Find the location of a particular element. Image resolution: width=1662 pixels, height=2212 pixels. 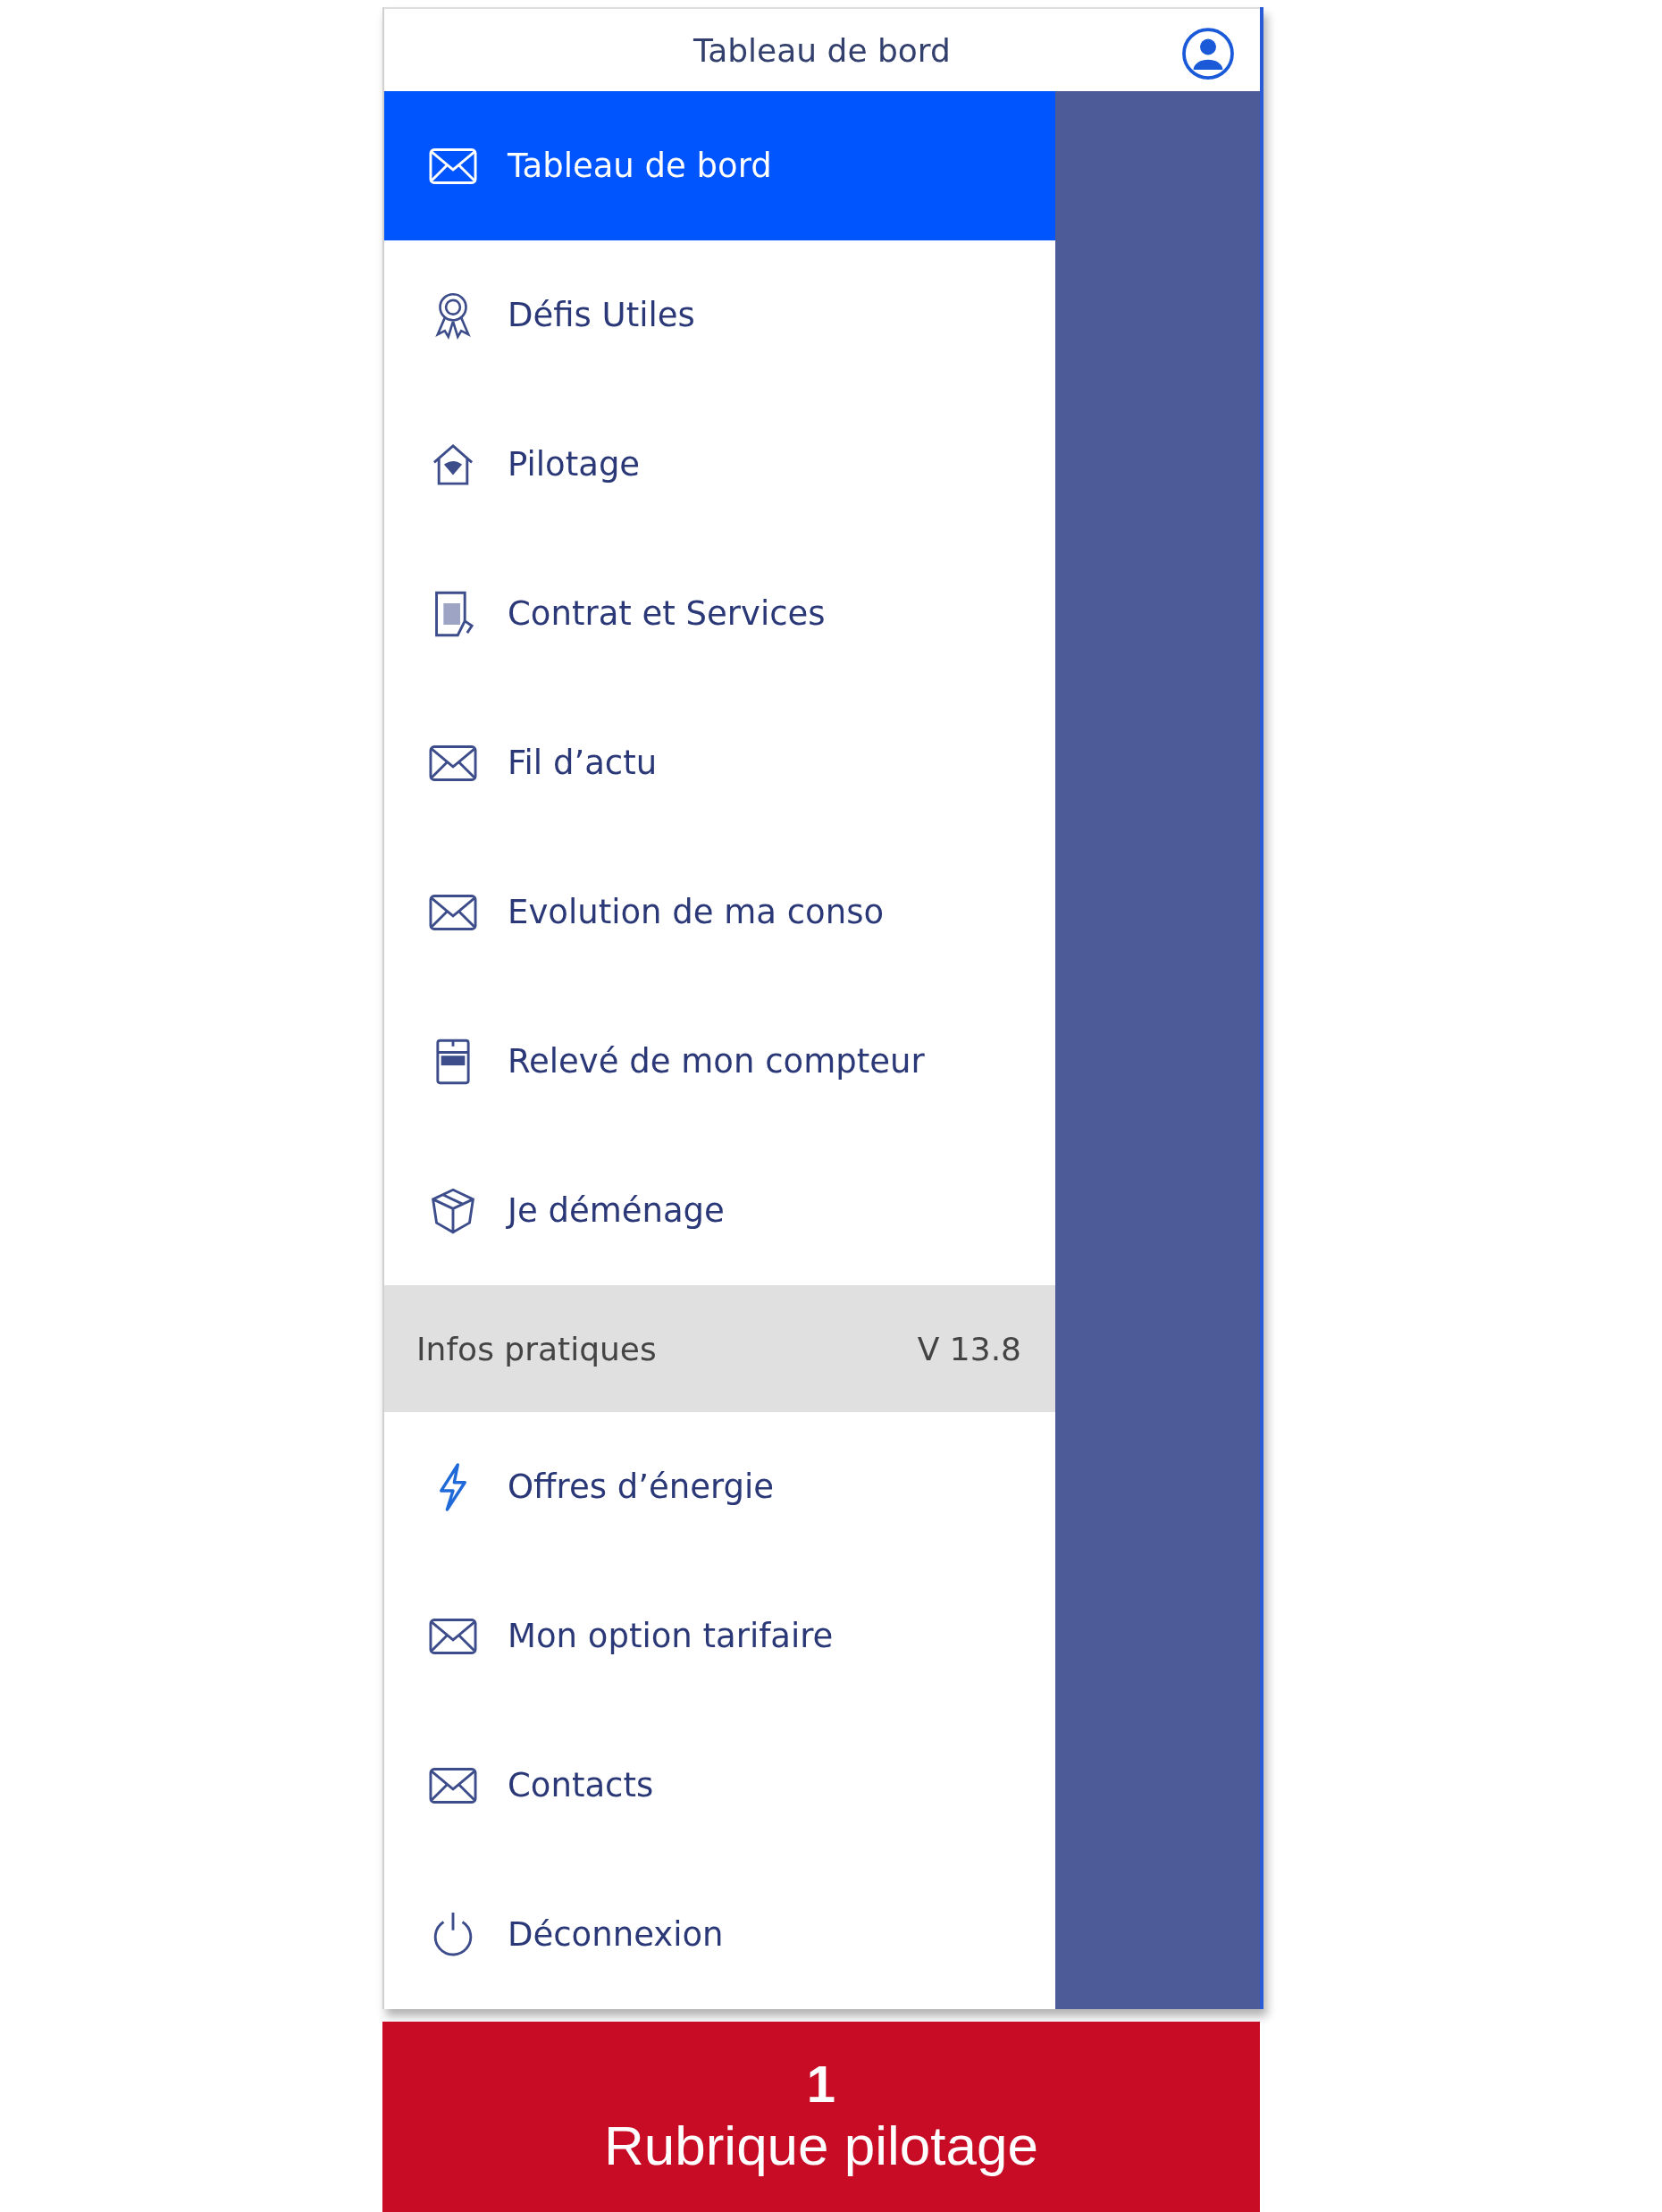

menu-item: Contrat et Services is located at coordinates (719, 613).